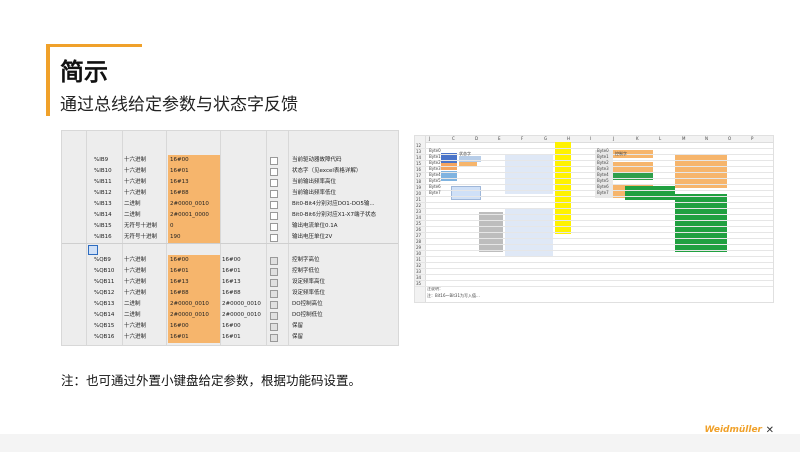 The image size is (800, 452). I want to click on address-cell: %IB15, so click(103, 226).